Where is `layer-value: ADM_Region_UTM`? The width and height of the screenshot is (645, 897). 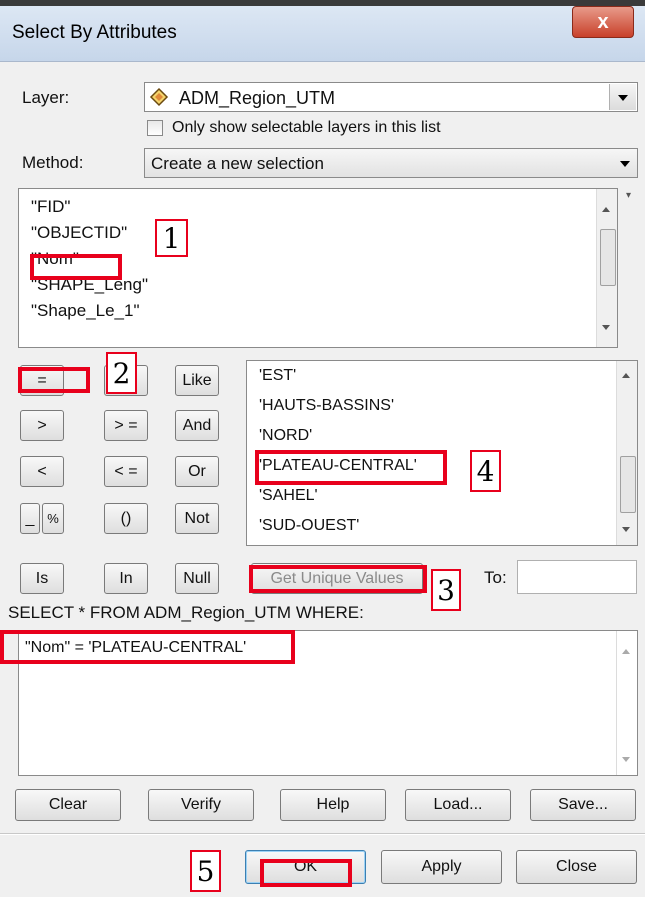 layer-value: ADM_Region_UTM is located at coordinates (257, 98).